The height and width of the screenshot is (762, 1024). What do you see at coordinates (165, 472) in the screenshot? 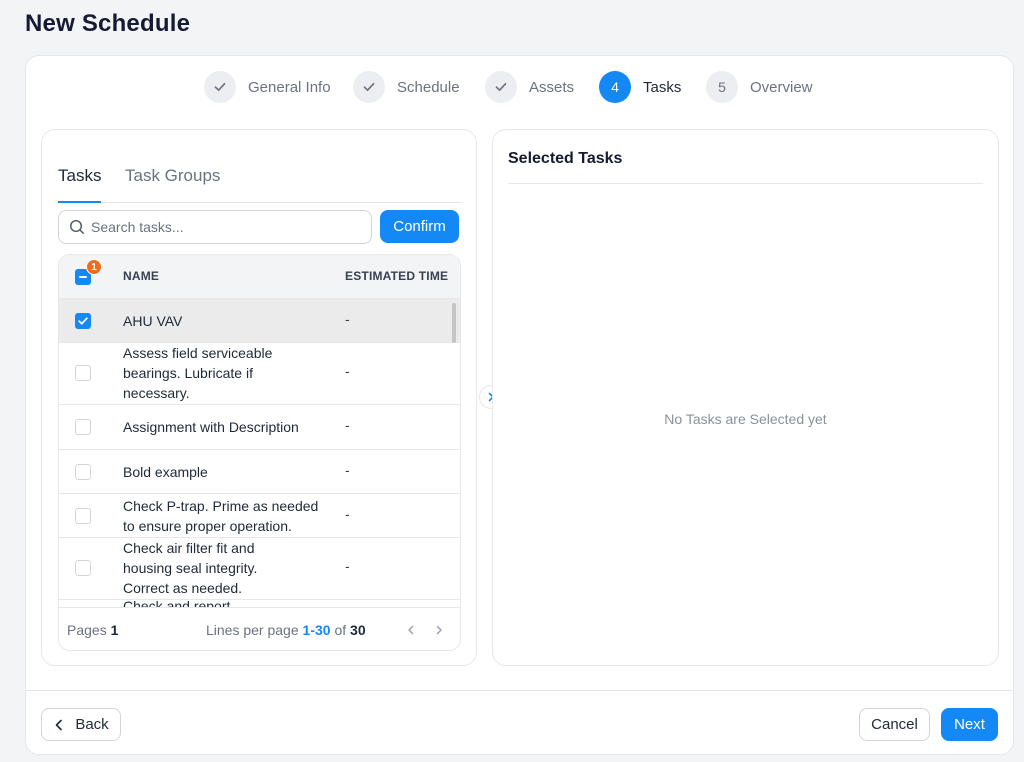
I see `task-name: Bold example` at bounding box center [165, 472].